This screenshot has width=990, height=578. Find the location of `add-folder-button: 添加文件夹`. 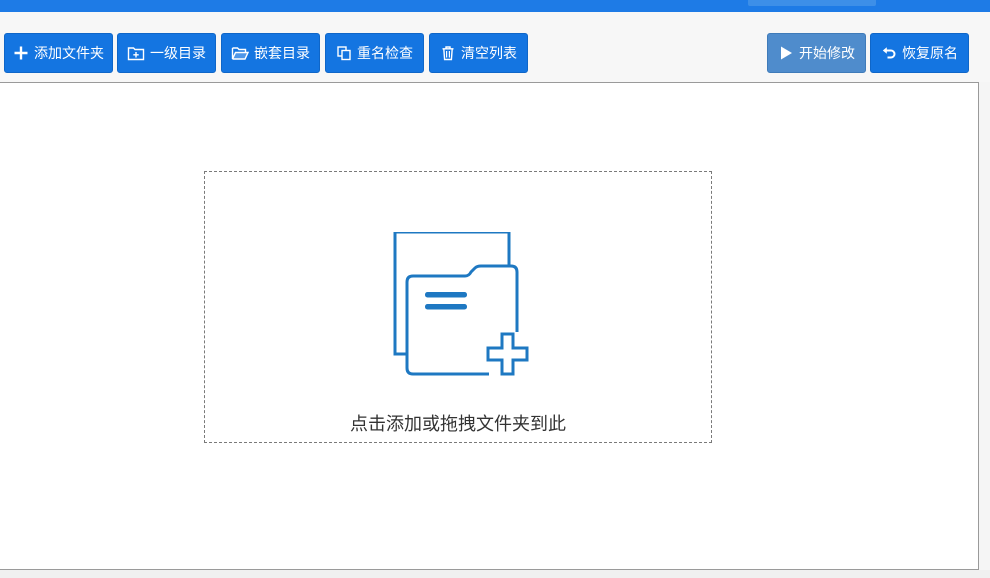

add-folder-button: 添加文件夹 is located at coordinates (58, 53).